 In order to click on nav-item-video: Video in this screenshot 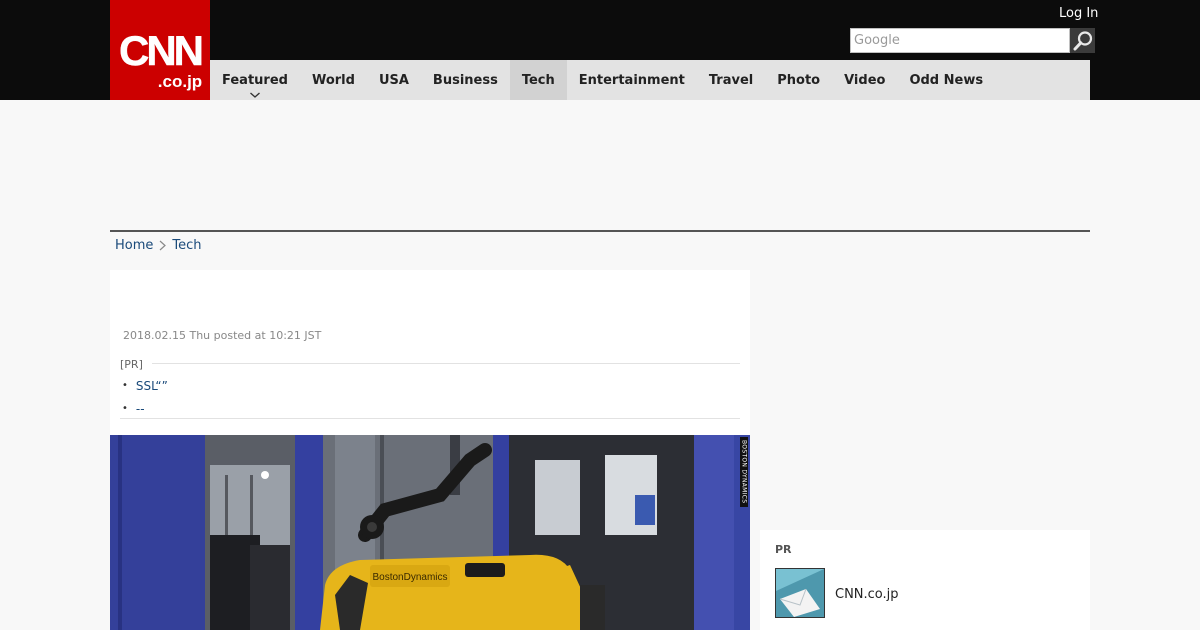, I will do `click(864, 80)`.